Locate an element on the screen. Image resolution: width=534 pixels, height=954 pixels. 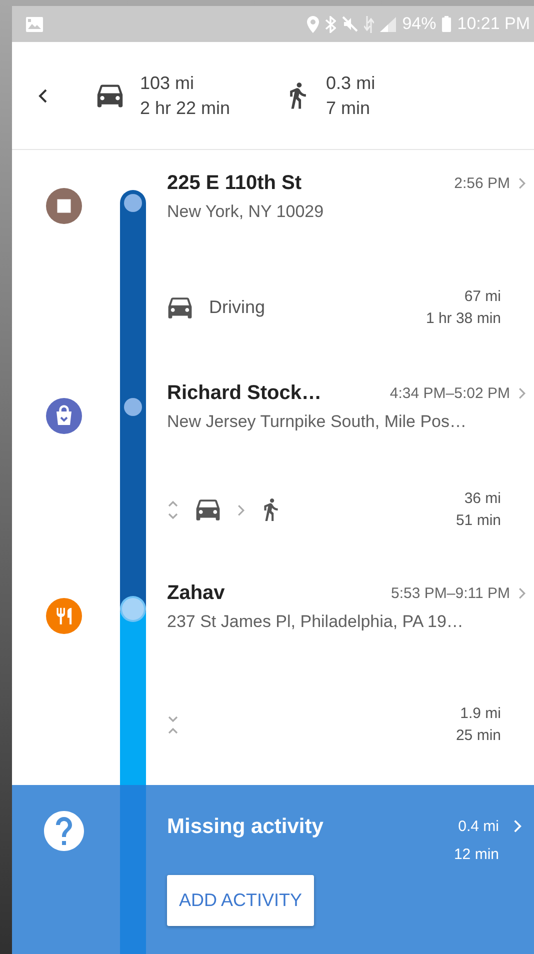
expand-icon is located at coordinates (173, 510).